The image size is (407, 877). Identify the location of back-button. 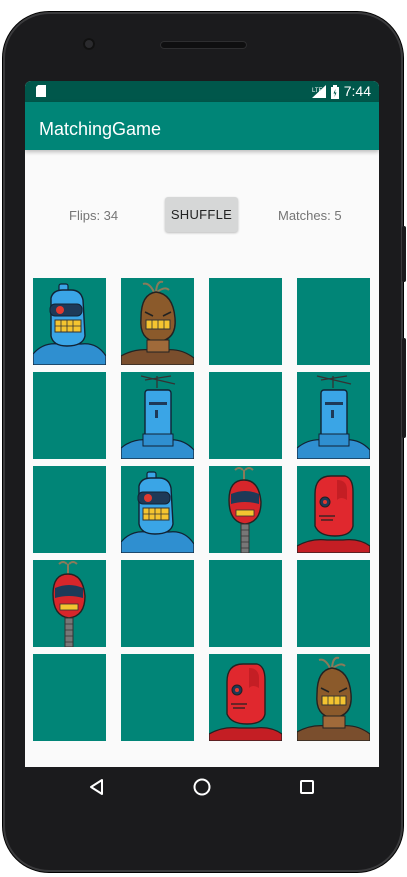
(97, 787).